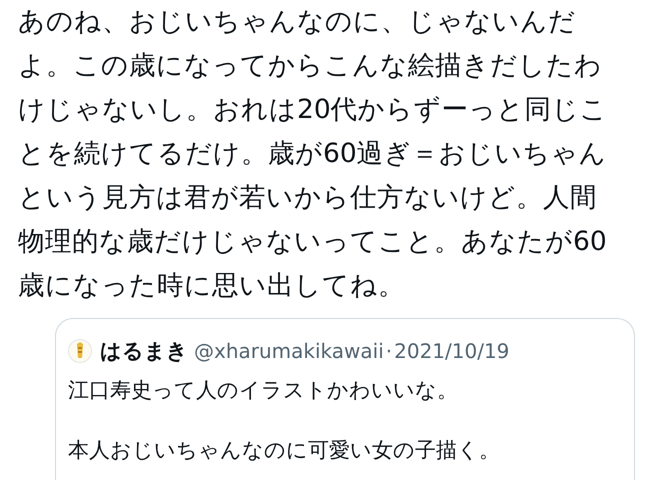  I want to click on user-handle: @xharumakikawaii, so click(289, 351).